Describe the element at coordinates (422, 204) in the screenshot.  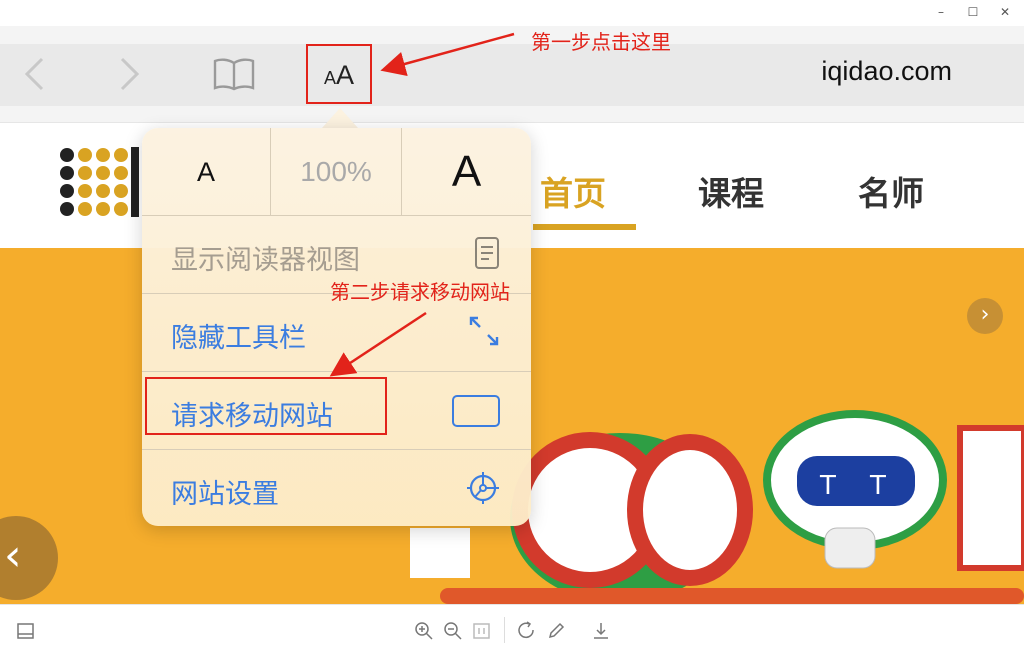
I see `annotation-arrows` at that location.